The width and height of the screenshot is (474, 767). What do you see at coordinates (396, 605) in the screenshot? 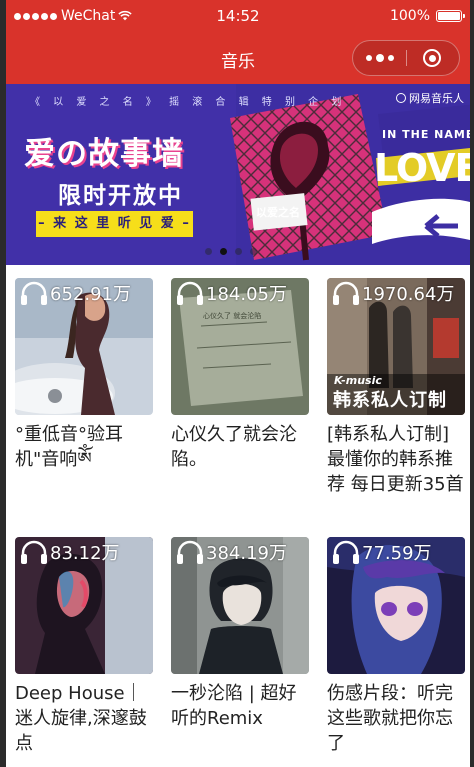
I see `playlist-cover: 77.59万` at bounding box center [396, 605].